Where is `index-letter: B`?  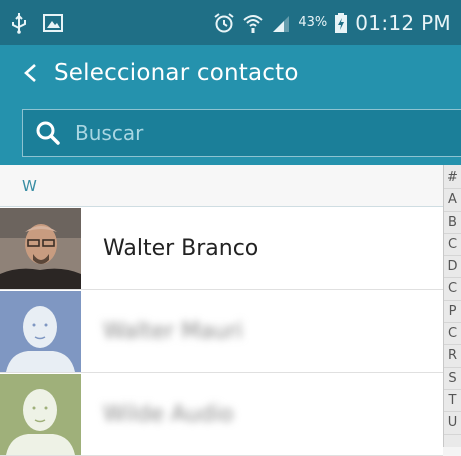 index-letter: B is located at coordinates (452, 223).